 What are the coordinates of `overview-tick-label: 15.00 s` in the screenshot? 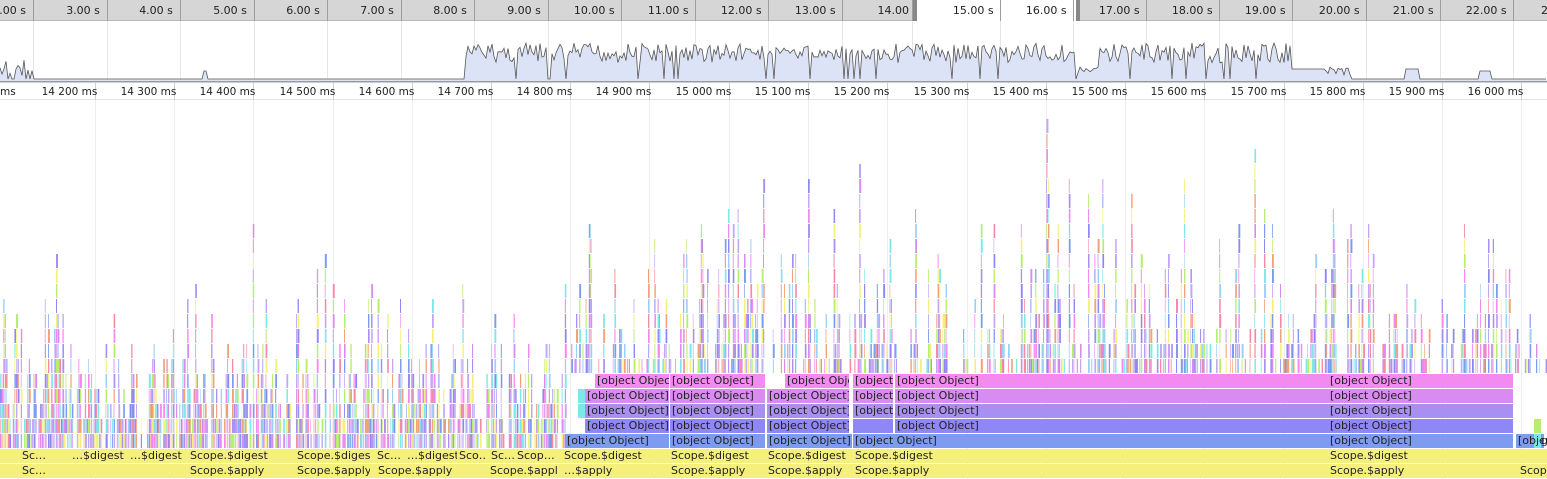 It's located at (973, 10).